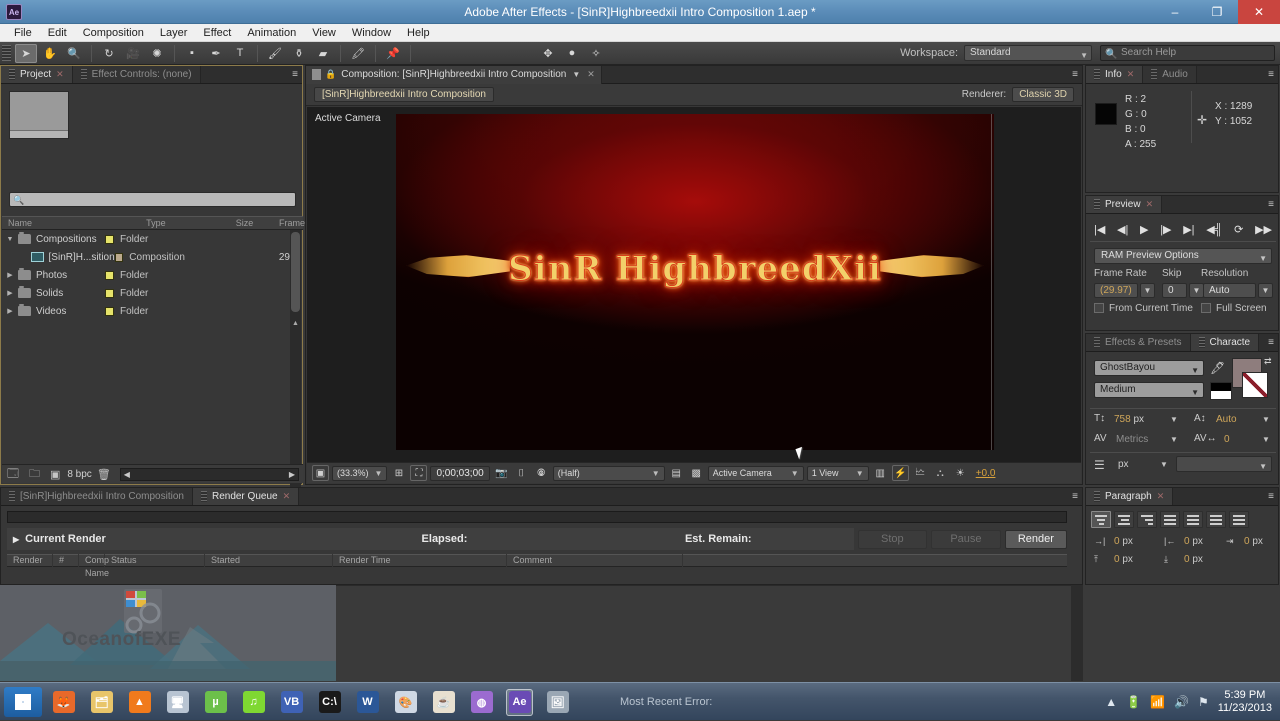  I want to click on render-queue-panel-menu-icon: ≡, so click(1075, 496).